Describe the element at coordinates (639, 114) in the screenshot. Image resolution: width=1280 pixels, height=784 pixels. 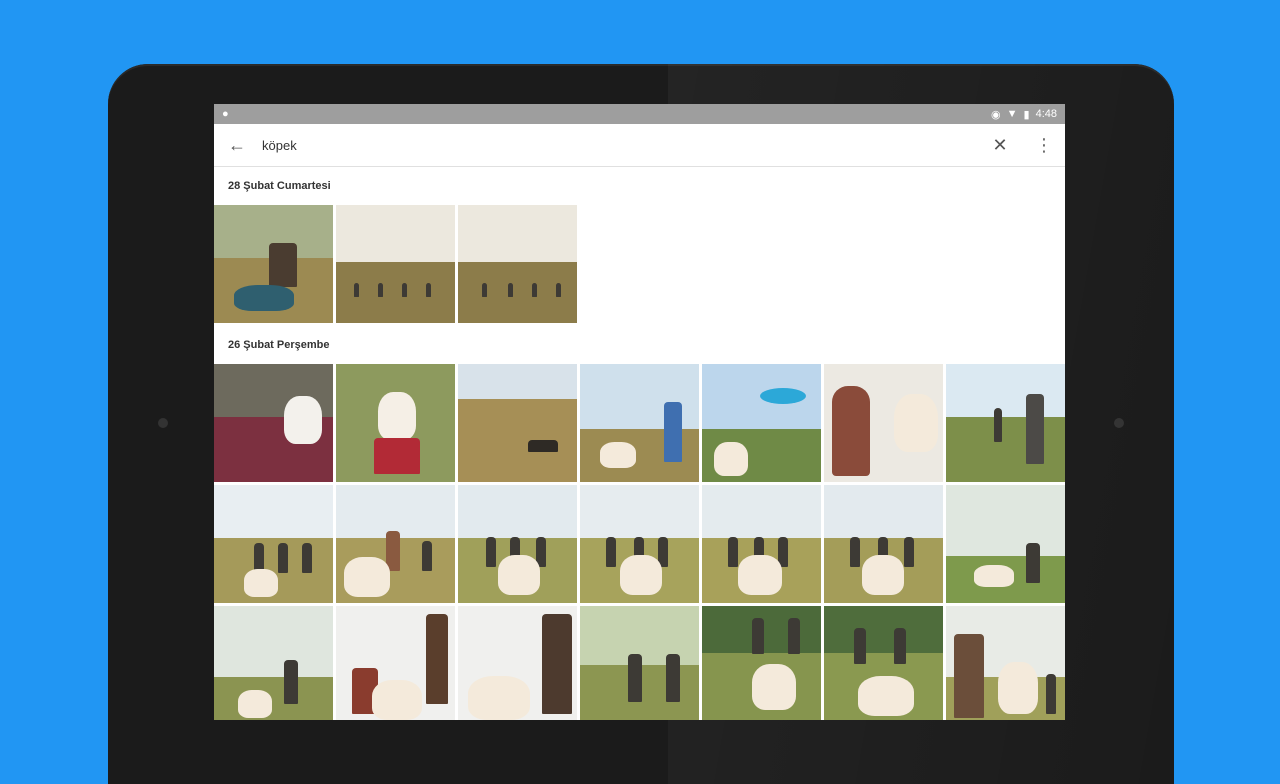
I see `status-bar: ● ◉ ▼ ▮ 4:48` at that location.